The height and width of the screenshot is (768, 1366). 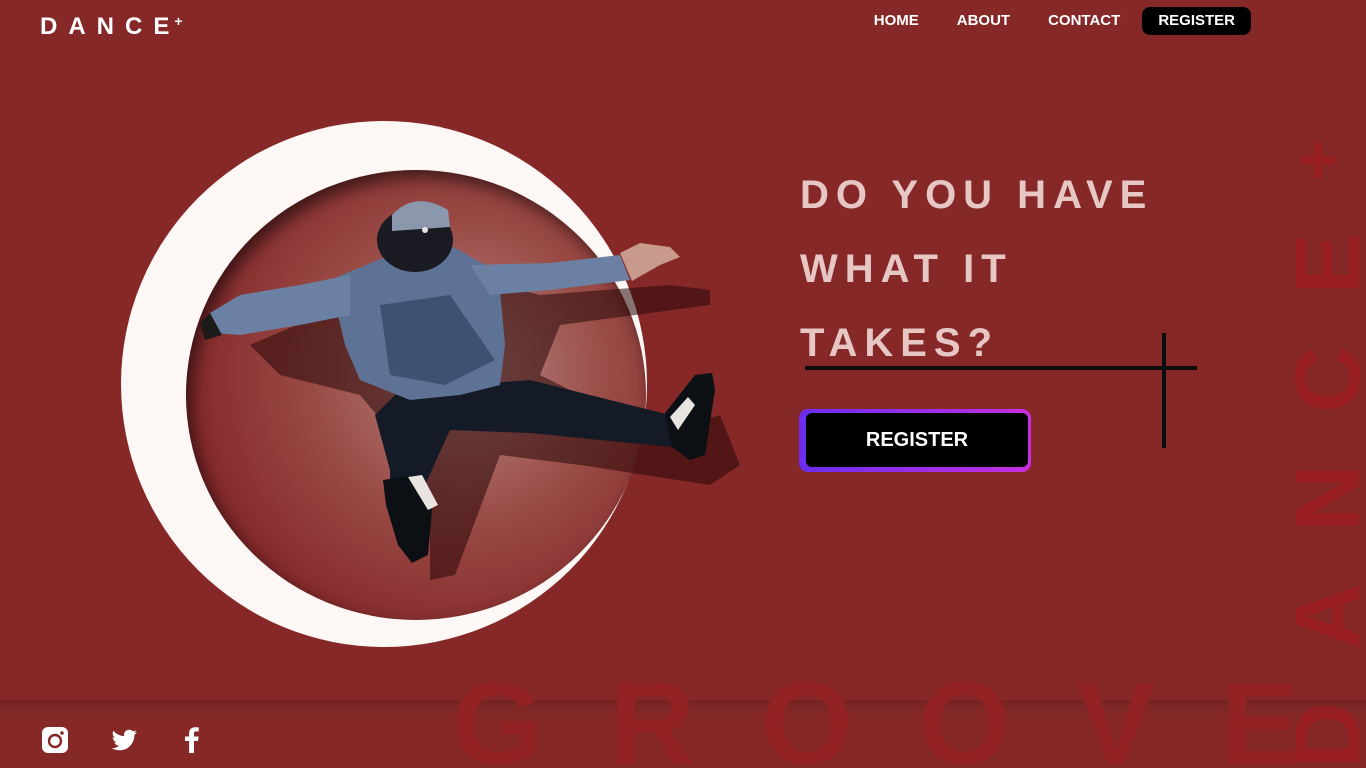 I want to click on decorative-horizontal-line, so click(x=1001, y=368).